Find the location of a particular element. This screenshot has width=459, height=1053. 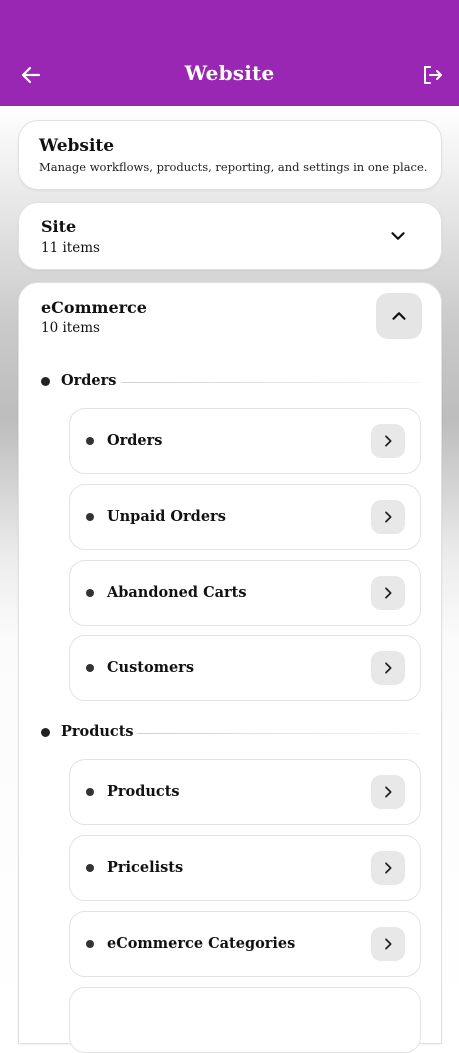

group-label: Orders is located at coordinates (89, 380).